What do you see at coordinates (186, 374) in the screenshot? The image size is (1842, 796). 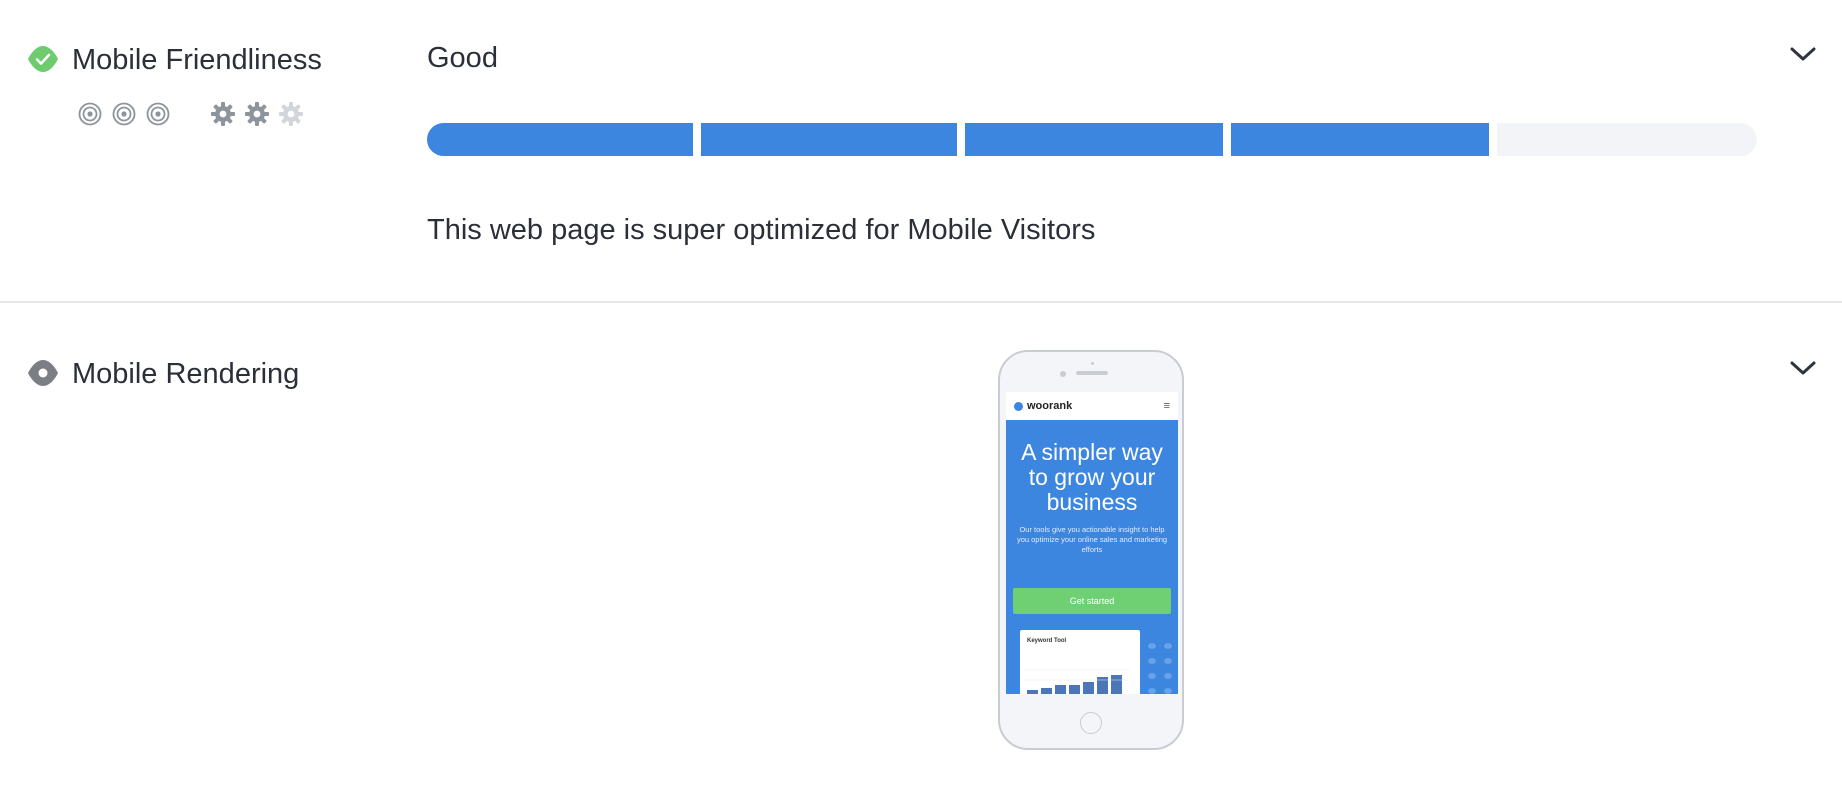 I see `section-title: Mobile Rendering` at bounding box center [186, 374].